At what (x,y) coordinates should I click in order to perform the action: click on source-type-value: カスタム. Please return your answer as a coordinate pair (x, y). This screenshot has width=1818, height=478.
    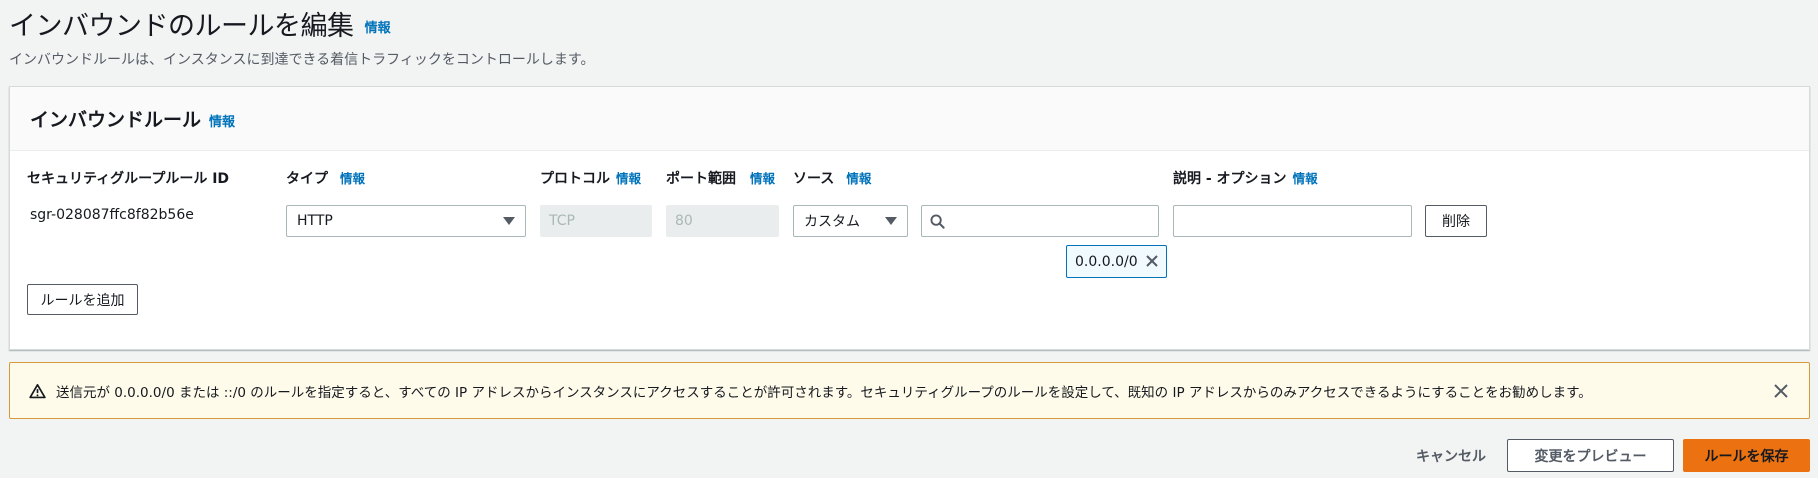
    Looking at the image, I should click on (832, 222).